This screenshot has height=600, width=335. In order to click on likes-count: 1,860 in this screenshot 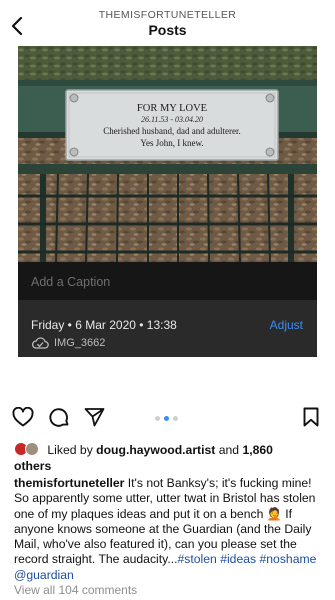, I will do `click(257, 450)`.